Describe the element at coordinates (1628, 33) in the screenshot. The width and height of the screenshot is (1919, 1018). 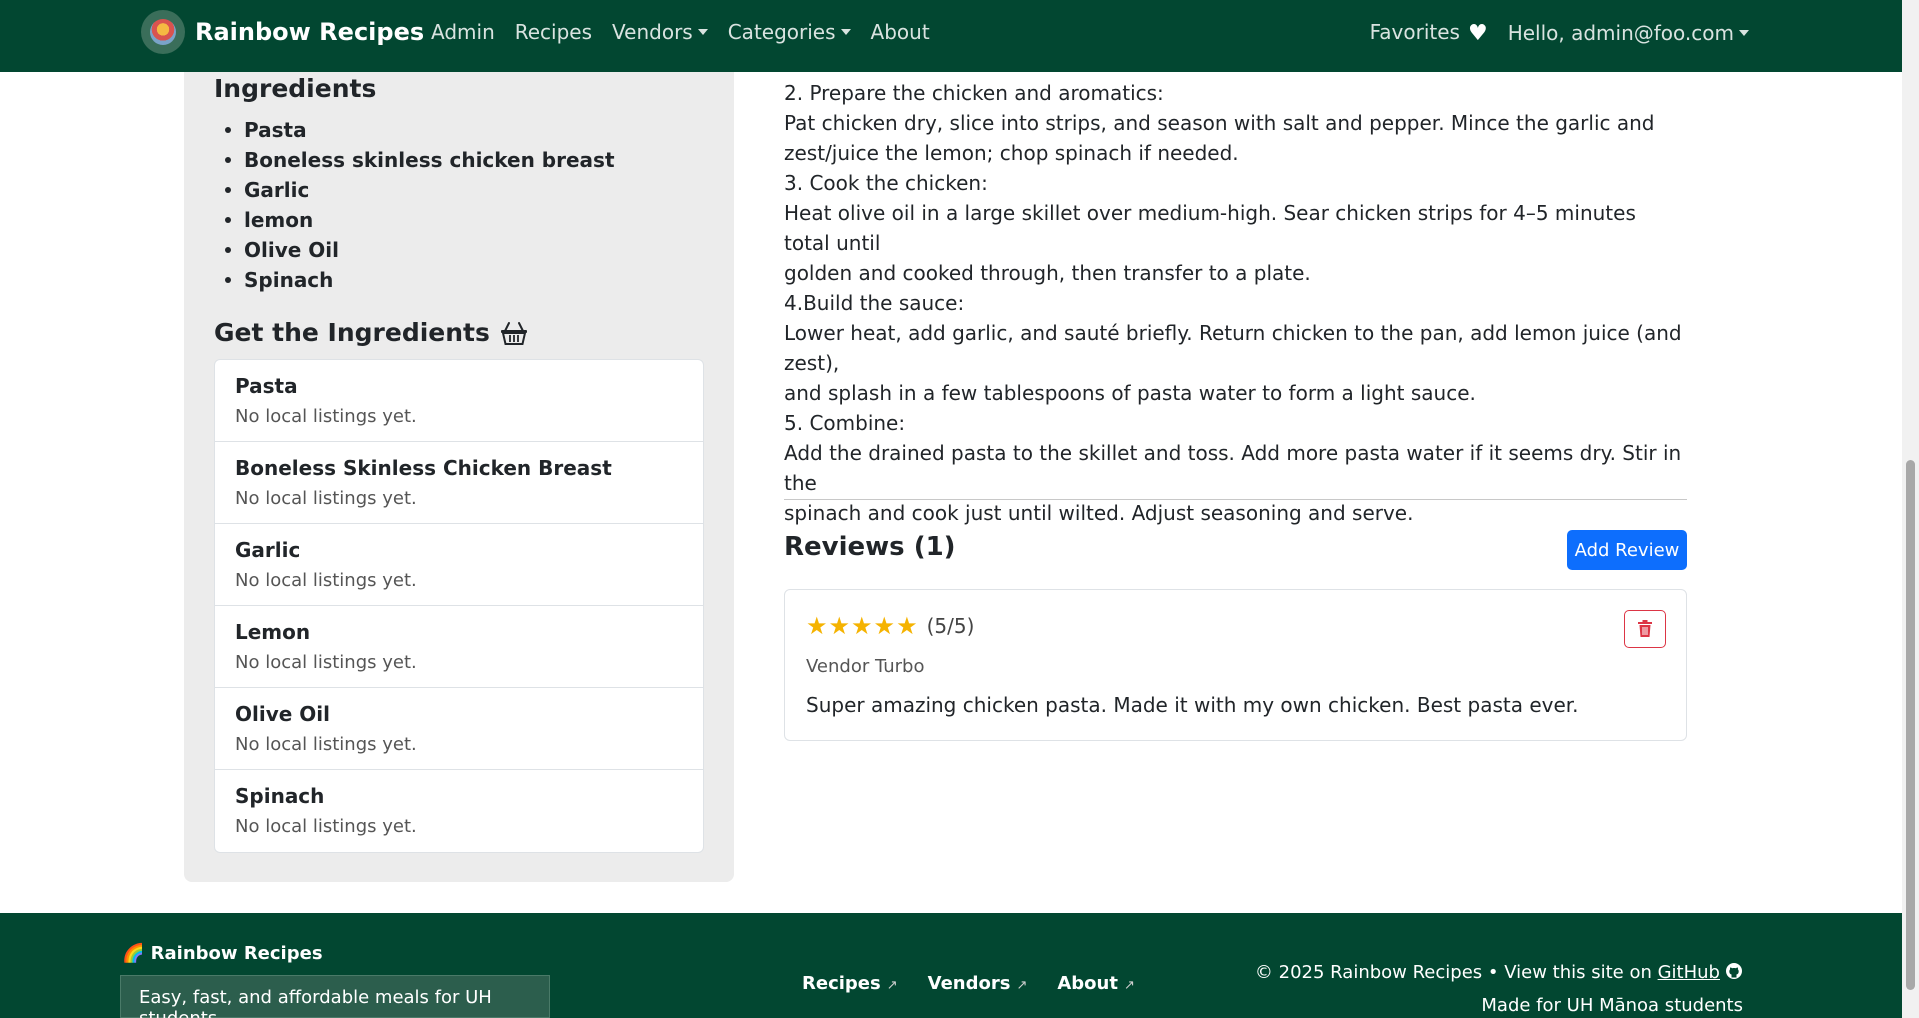
I see `user-menu-dropdown: Hello, admin@foo.com` at that location.